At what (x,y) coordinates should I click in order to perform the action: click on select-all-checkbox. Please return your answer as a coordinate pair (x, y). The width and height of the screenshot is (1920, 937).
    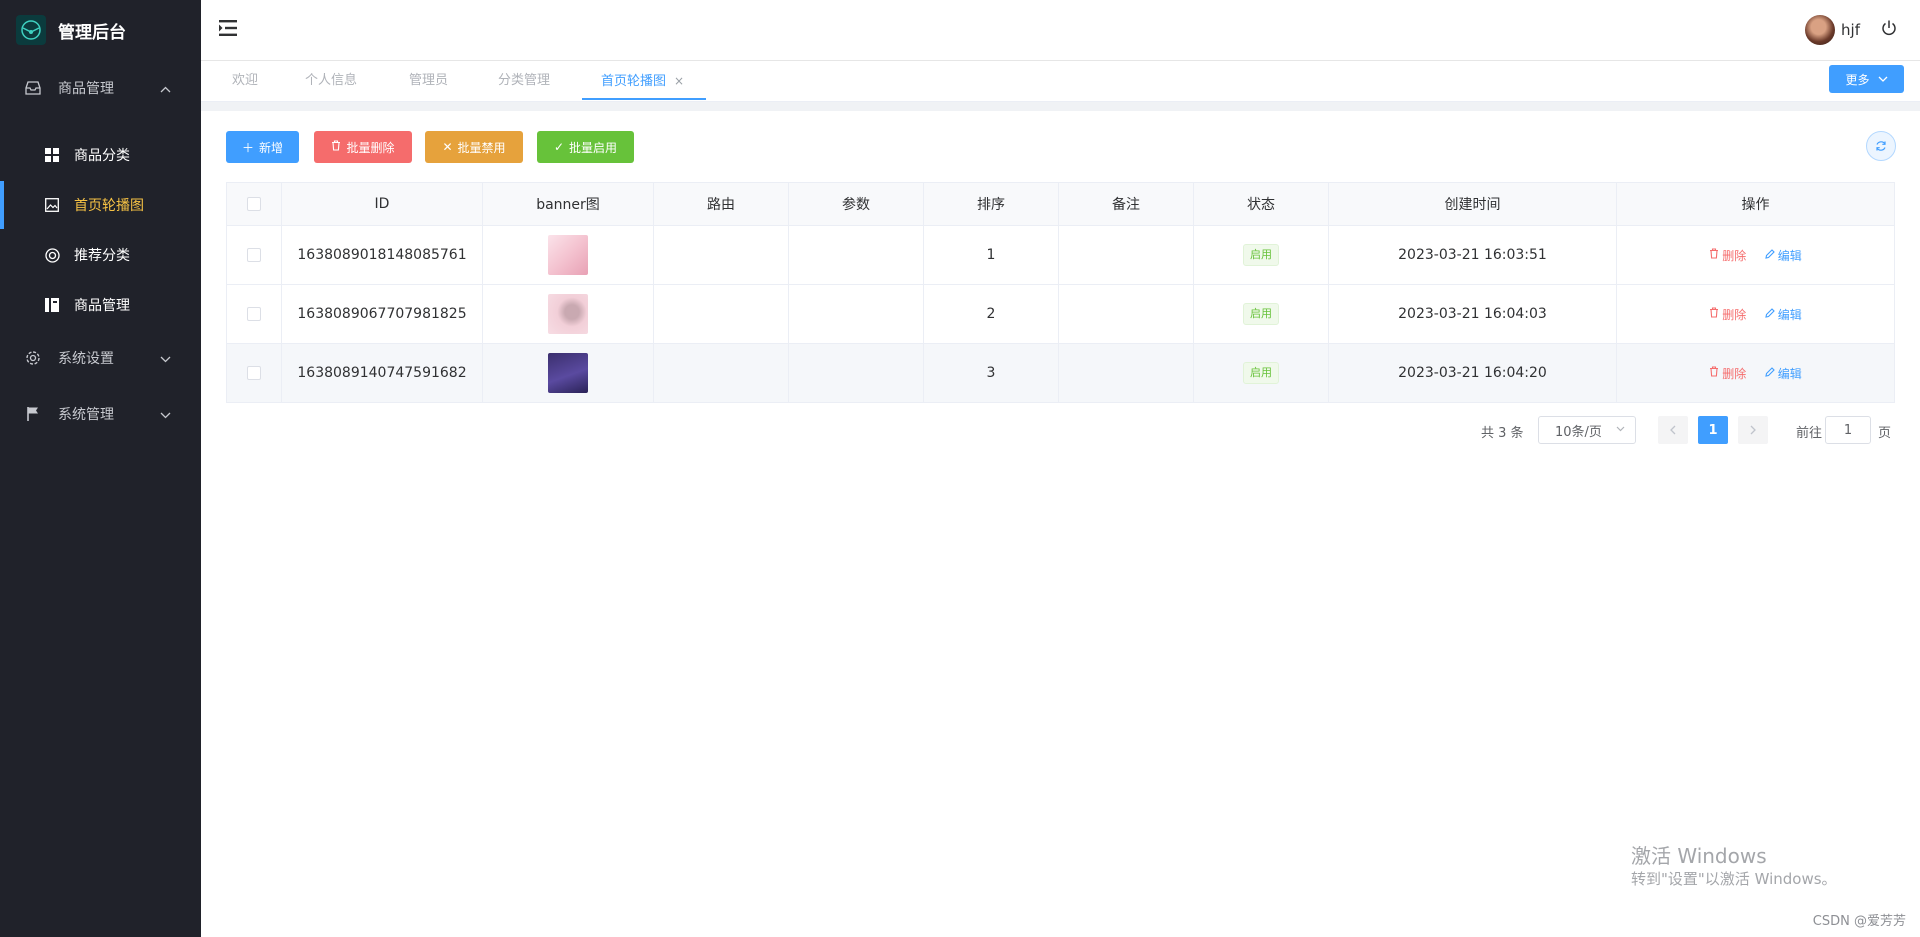
    Looking at the image, I should click on (254, 204).